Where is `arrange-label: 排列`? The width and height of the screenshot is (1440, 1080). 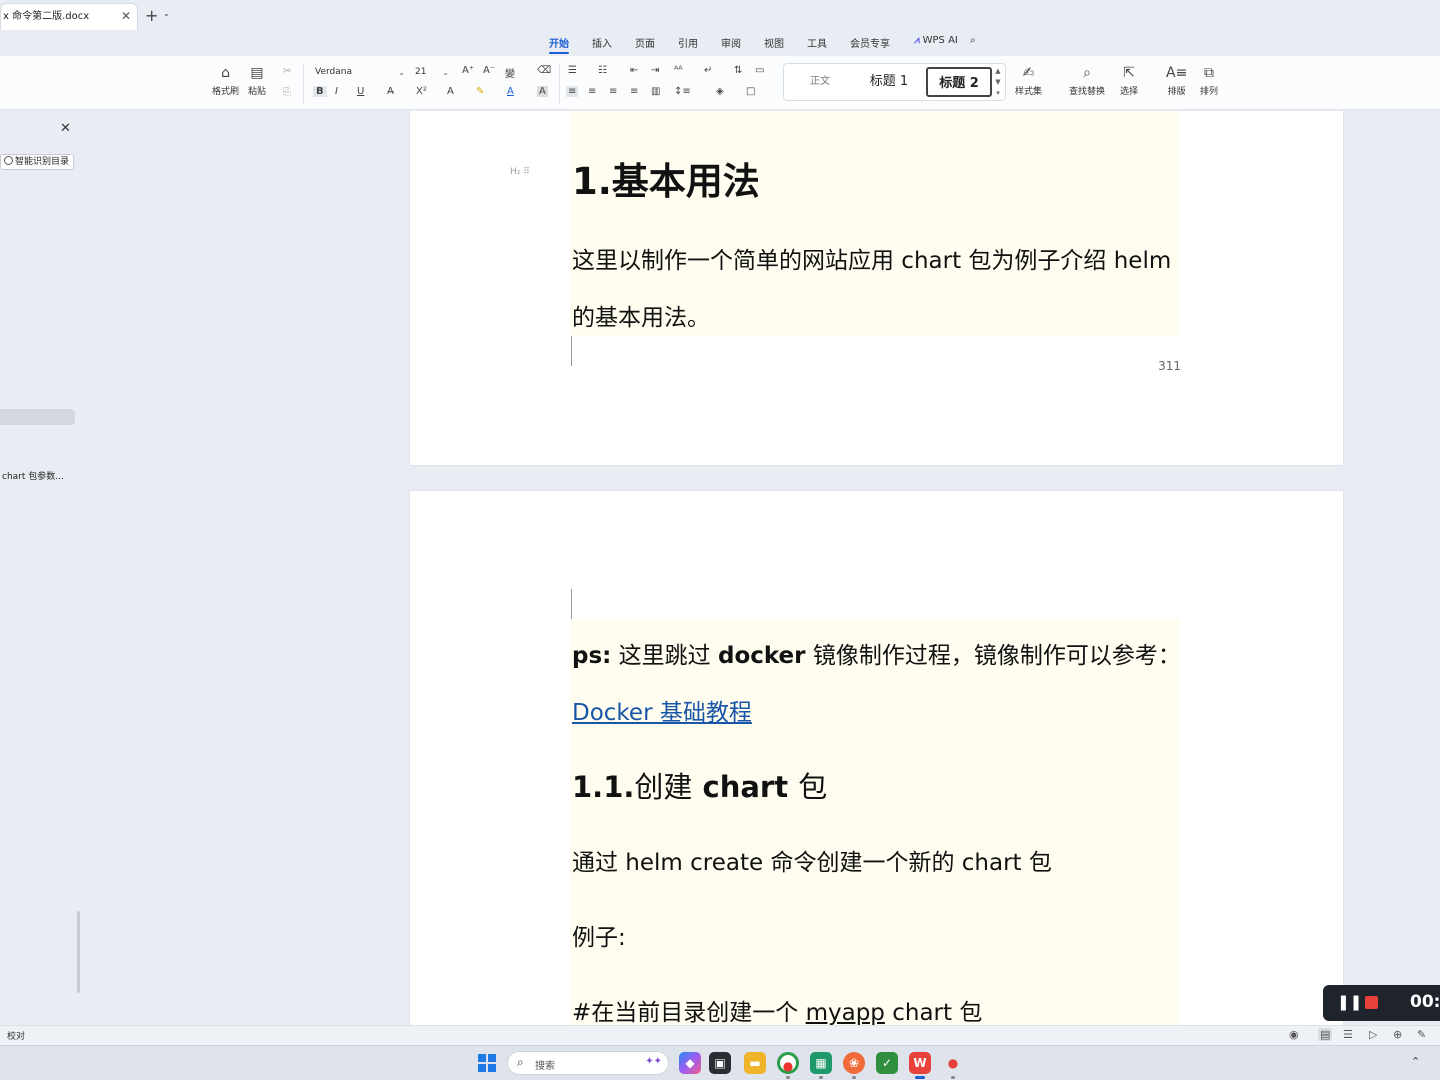
arrange-label: 排列 is located at coordinates (1209, 92).